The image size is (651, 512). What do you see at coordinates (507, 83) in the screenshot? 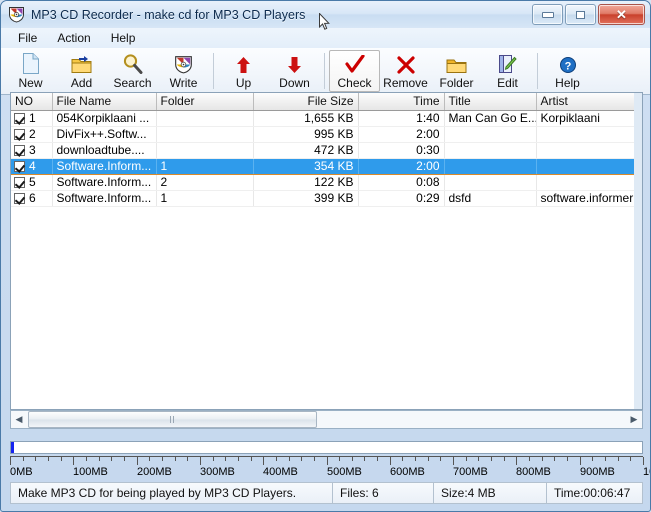
I see `toolbar-label-edit: Edit` at bounding box center [507, 83].